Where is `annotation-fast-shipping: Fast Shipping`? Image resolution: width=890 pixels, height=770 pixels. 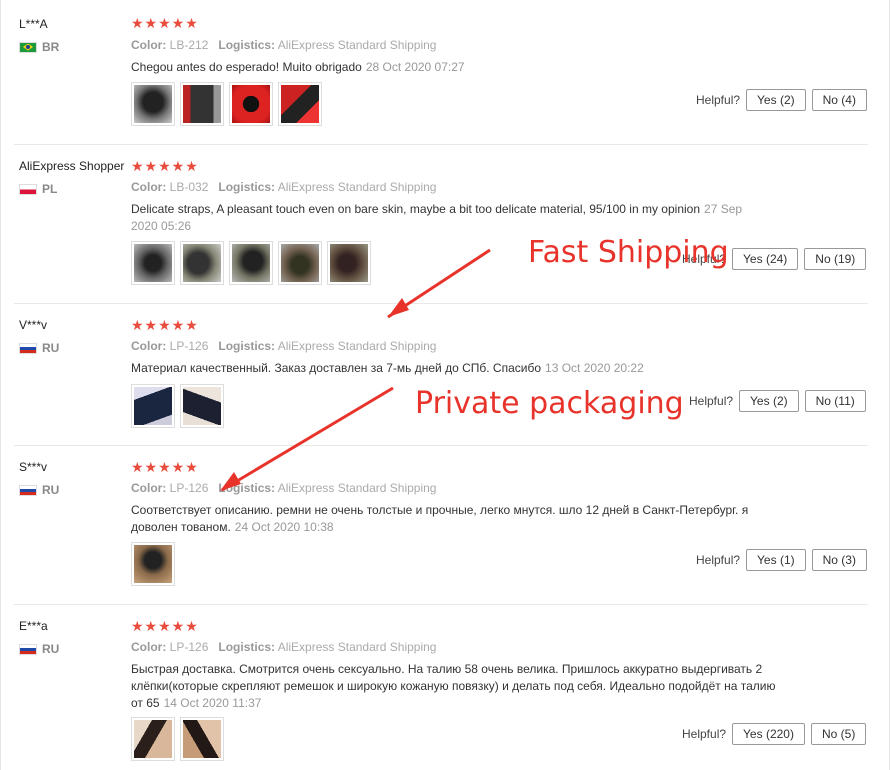
annotation-fast-shipping: Fast Shipping is located at coordinates (628, 252).